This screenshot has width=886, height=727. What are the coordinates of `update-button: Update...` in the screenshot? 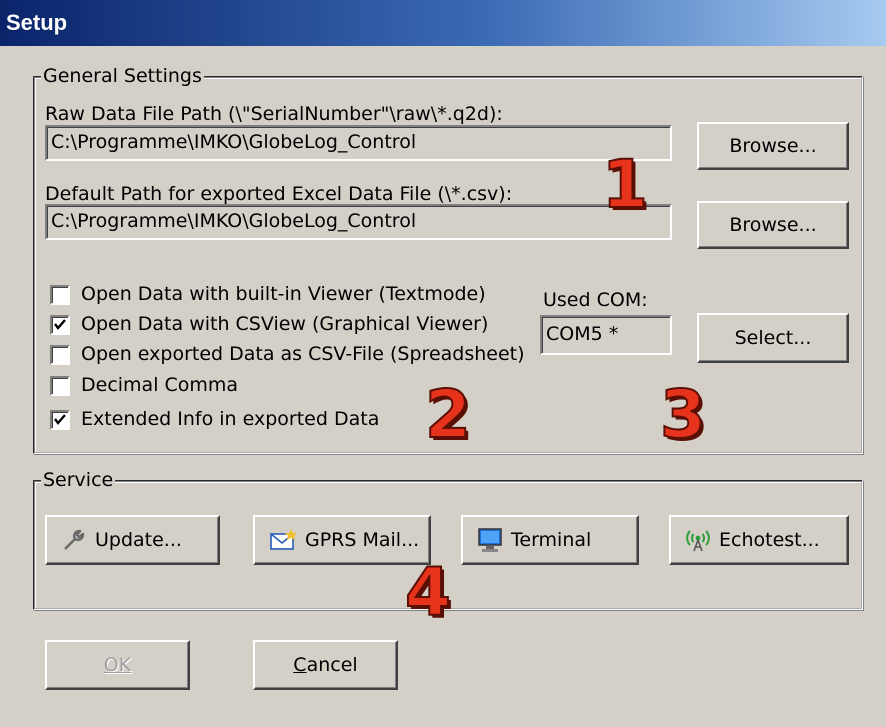 It's located at (132, 540).